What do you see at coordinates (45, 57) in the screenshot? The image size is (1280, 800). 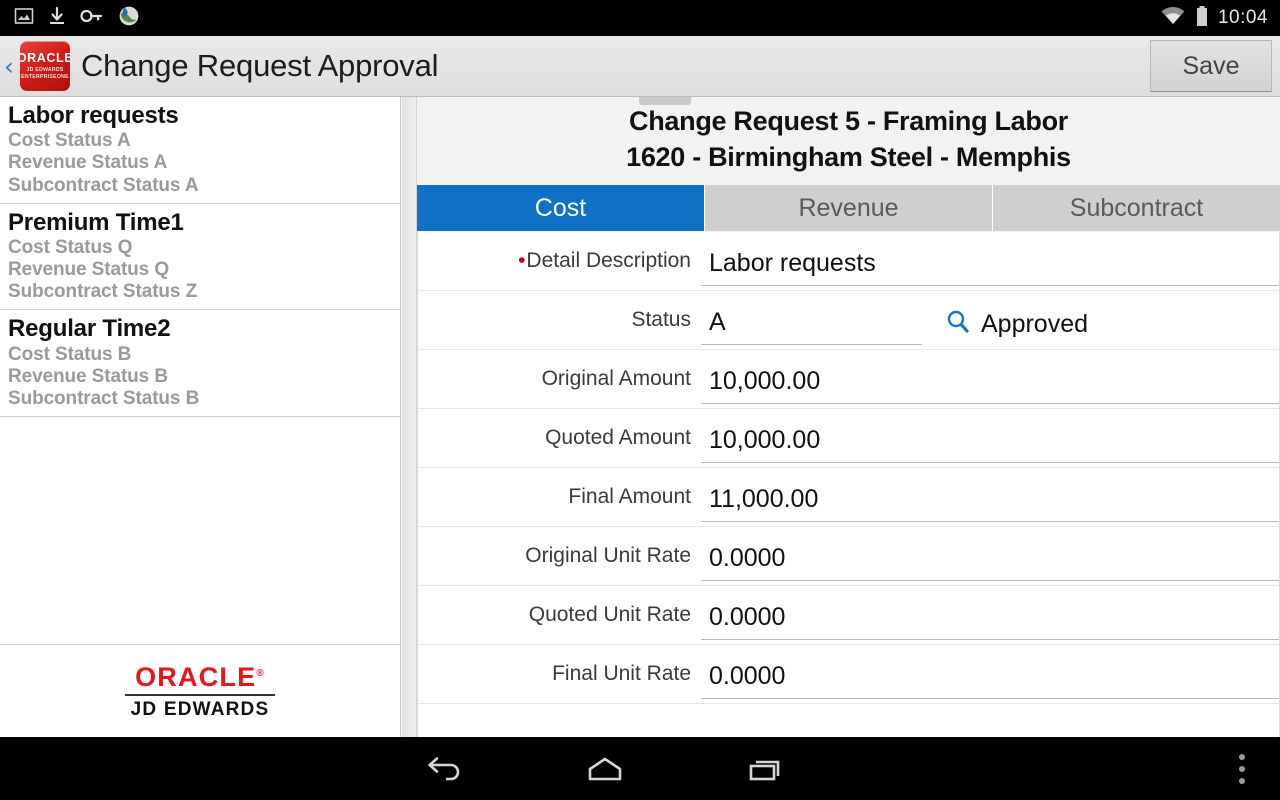 I see `logo-oracle-text: ORACLE` at bounding box center [45, 57].